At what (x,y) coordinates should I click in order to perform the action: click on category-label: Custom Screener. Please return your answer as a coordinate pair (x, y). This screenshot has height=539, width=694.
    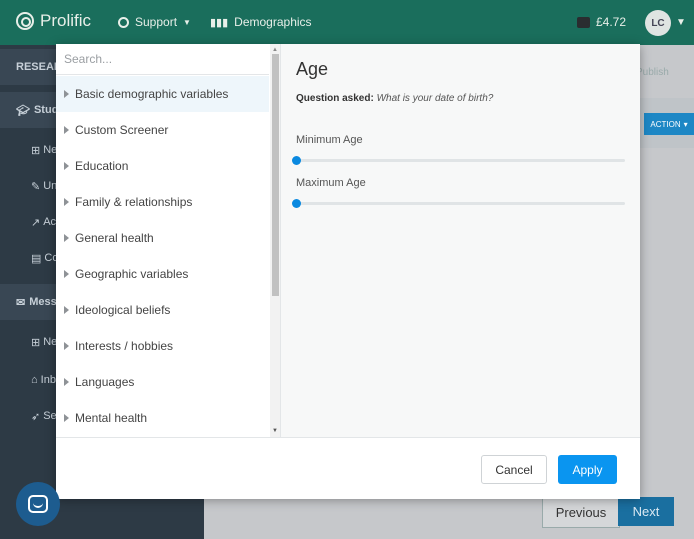
    Looking at the image, I should click on (122, 130).